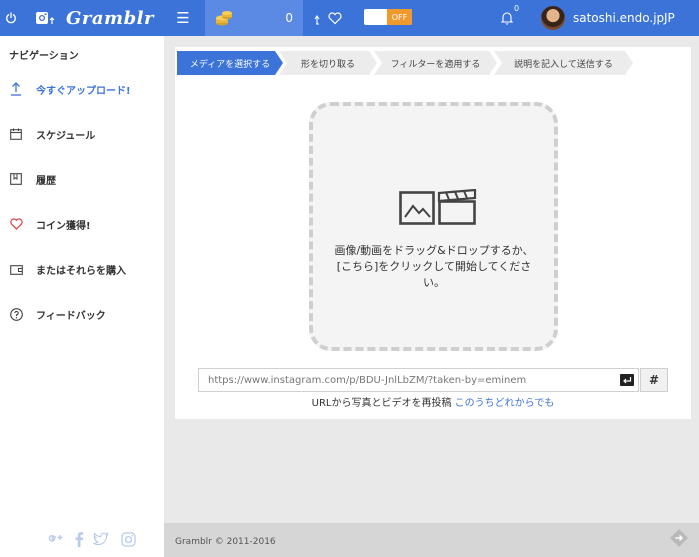 The image size is (699, 557). I want to click on twitter-icon, so click(101, 539).